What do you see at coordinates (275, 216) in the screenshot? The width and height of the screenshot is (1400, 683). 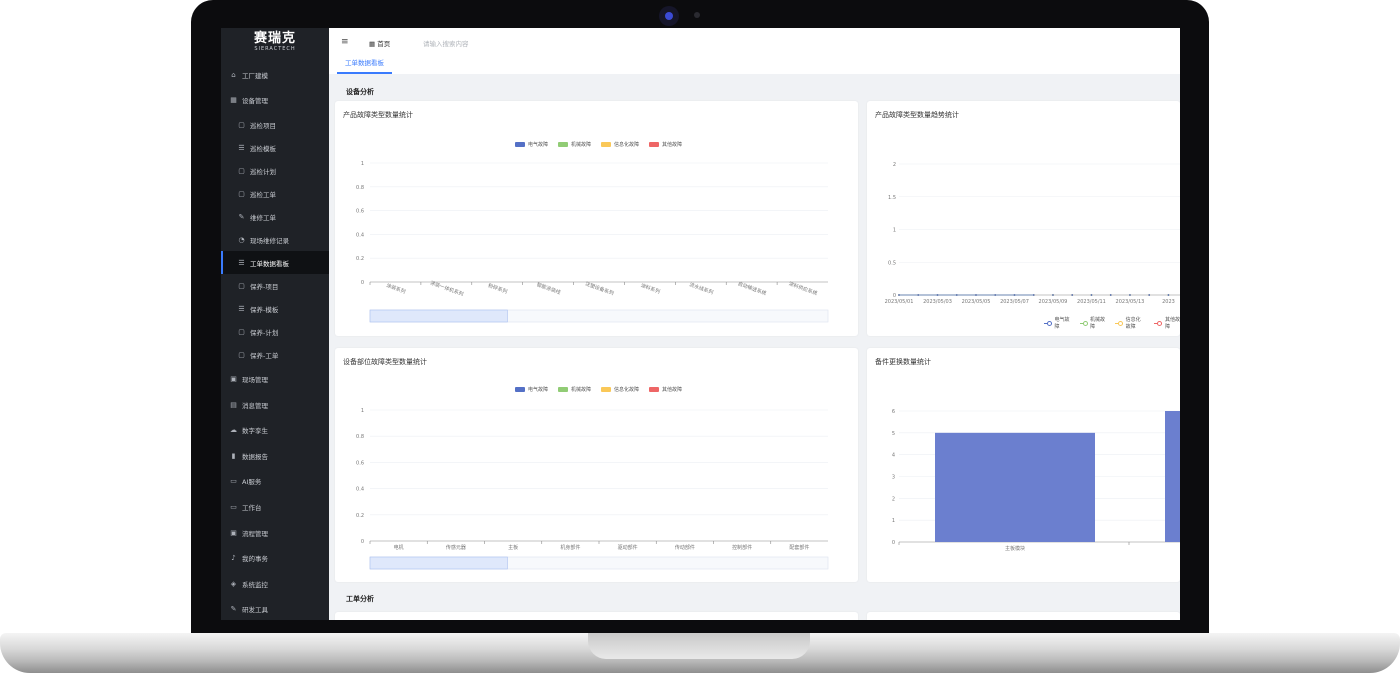 I see `sidebar-item: ✎ 维修工单` at bounding box center [275, 216].